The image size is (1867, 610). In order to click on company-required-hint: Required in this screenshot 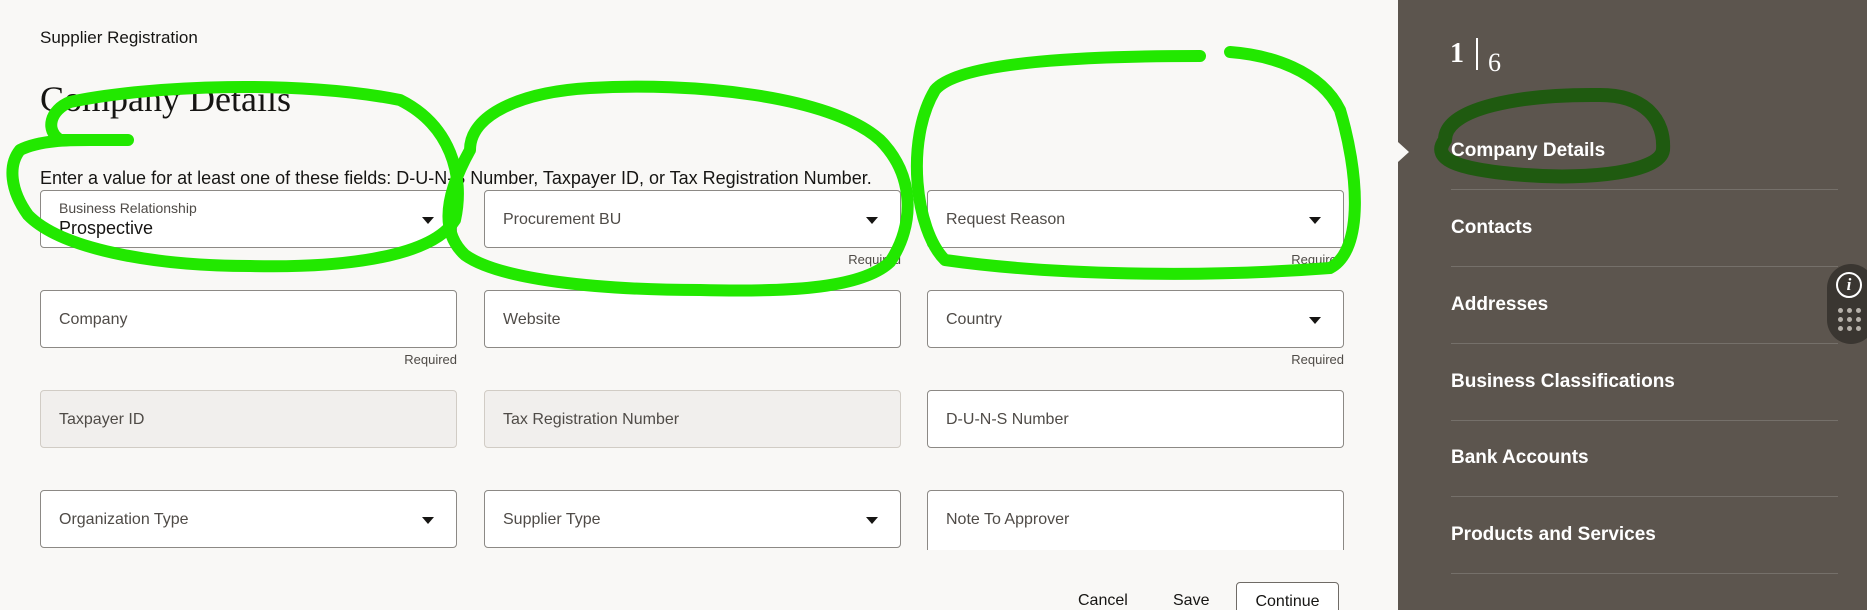, I will do `click(430, 359)`.